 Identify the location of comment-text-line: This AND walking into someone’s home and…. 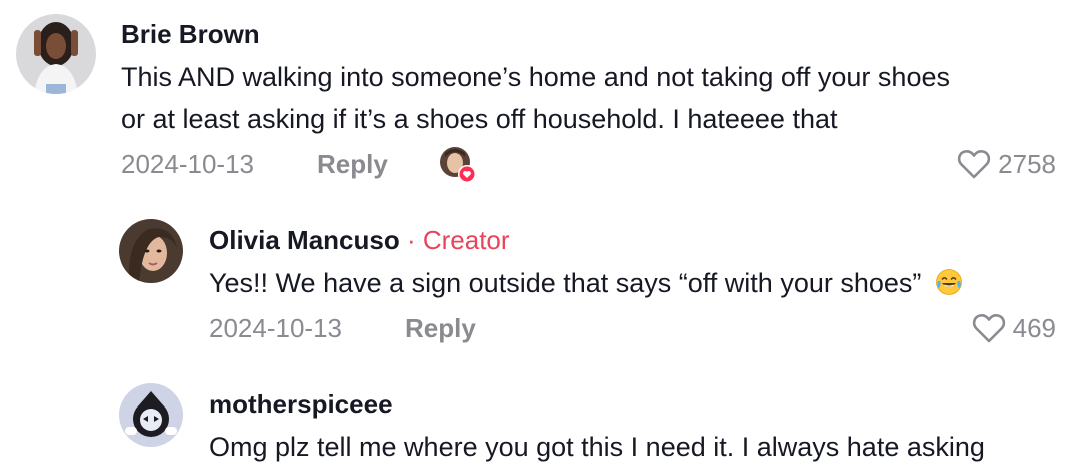
(535, 77).